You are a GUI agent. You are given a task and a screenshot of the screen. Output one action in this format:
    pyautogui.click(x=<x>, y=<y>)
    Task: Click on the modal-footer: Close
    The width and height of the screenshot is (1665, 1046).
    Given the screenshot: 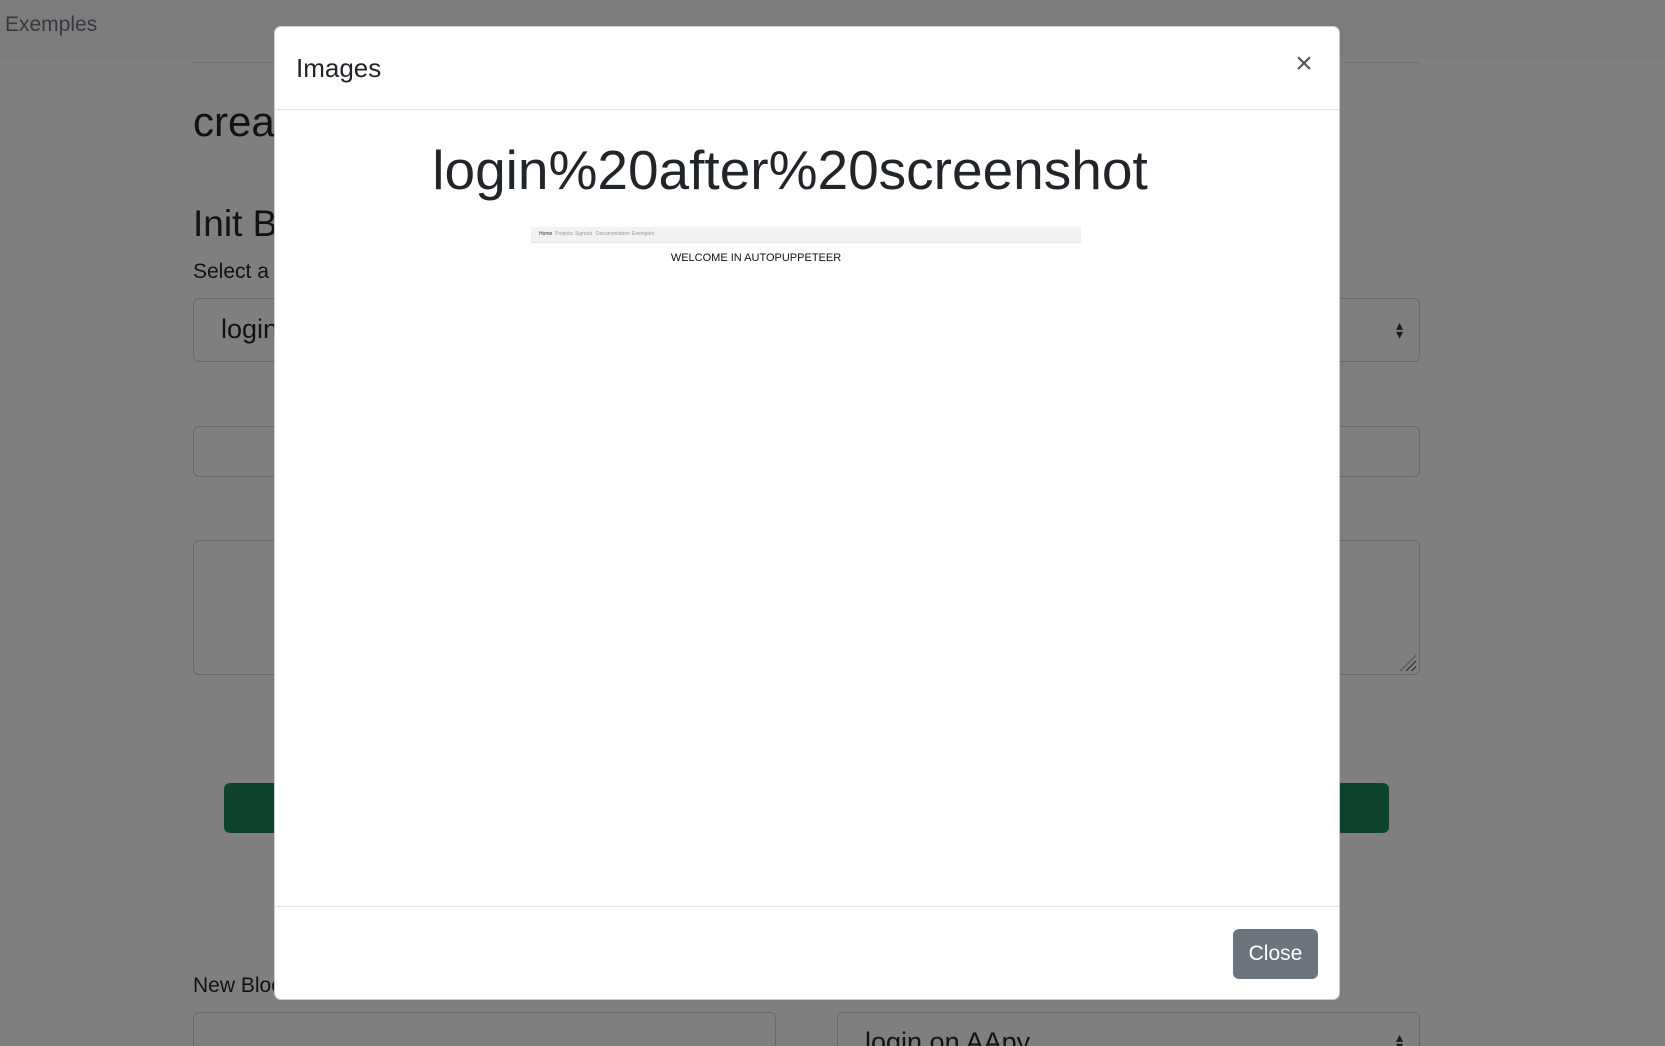 What is the action you would take?
    pyautogui.click(x=807, y=952)
    